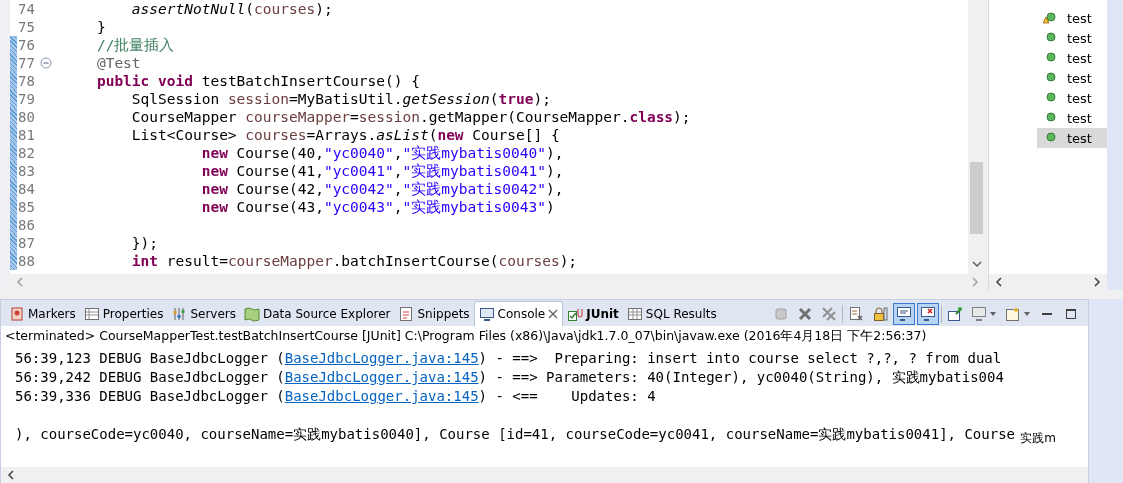 The width and height of the screenshot is (1123, 483). What do you see at coordinates (345, 135) in the screenshot?
I see `code-line: List<Course> courses=Arrays.asList(new Course[] {` at bounding box center [345, 135].